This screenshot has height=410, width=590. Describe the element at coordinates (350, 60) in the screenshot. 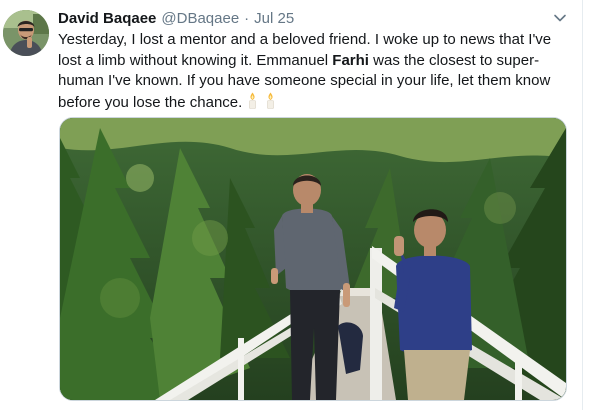

I see `tweet-text-bold-name: Farhi` at that location.